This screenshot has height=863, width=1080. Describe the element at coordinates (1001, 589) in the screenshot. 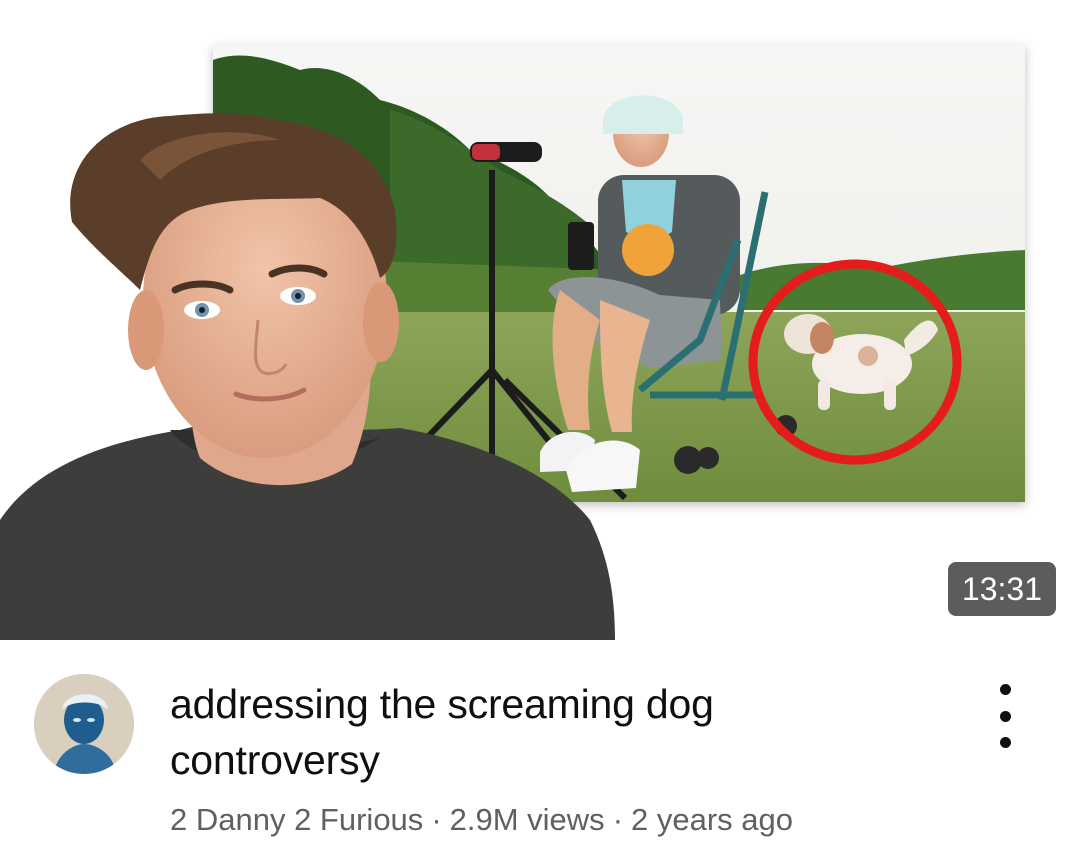

I see `duration-badge: 13:31` at that location.